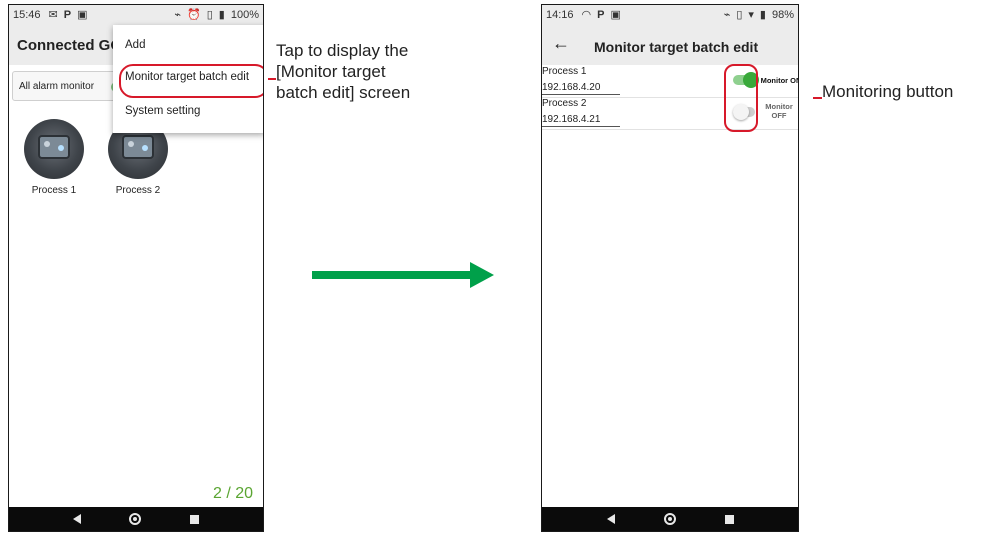 This screenshot has width=989, height=536. Describe the element at coordinates (741, 98) in the screenshot. I see `highlight-ring-switches` at that location.